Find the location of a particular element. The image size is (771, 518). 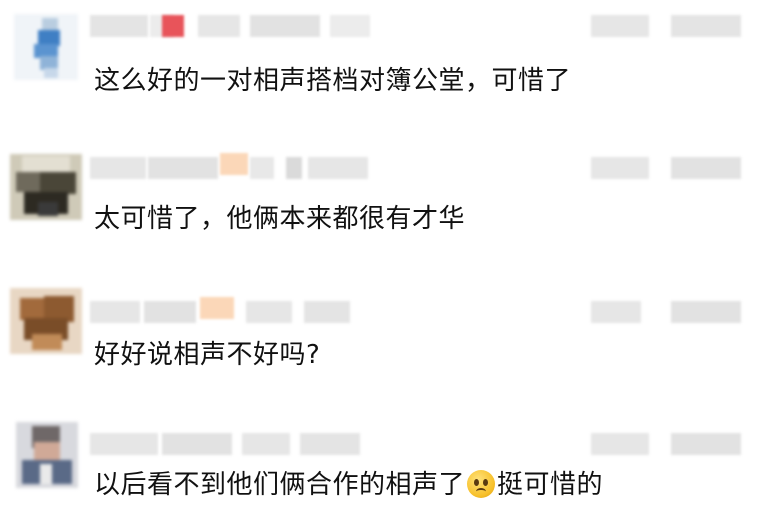

comment-text: 好好说相声不好吗? is located at coordinates (207, 352).